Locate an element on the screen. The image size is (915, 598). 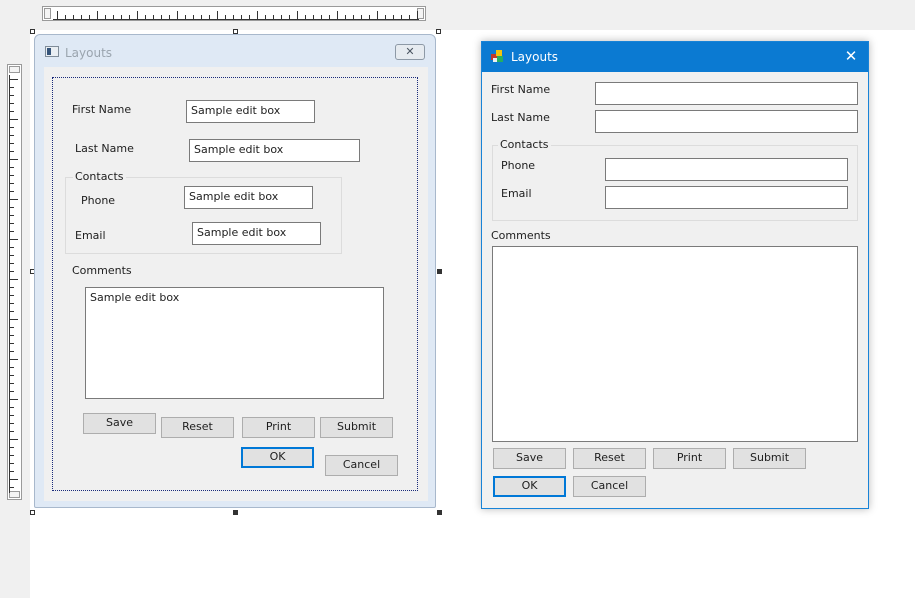
last-name-input is located at coordinates (726, 121).